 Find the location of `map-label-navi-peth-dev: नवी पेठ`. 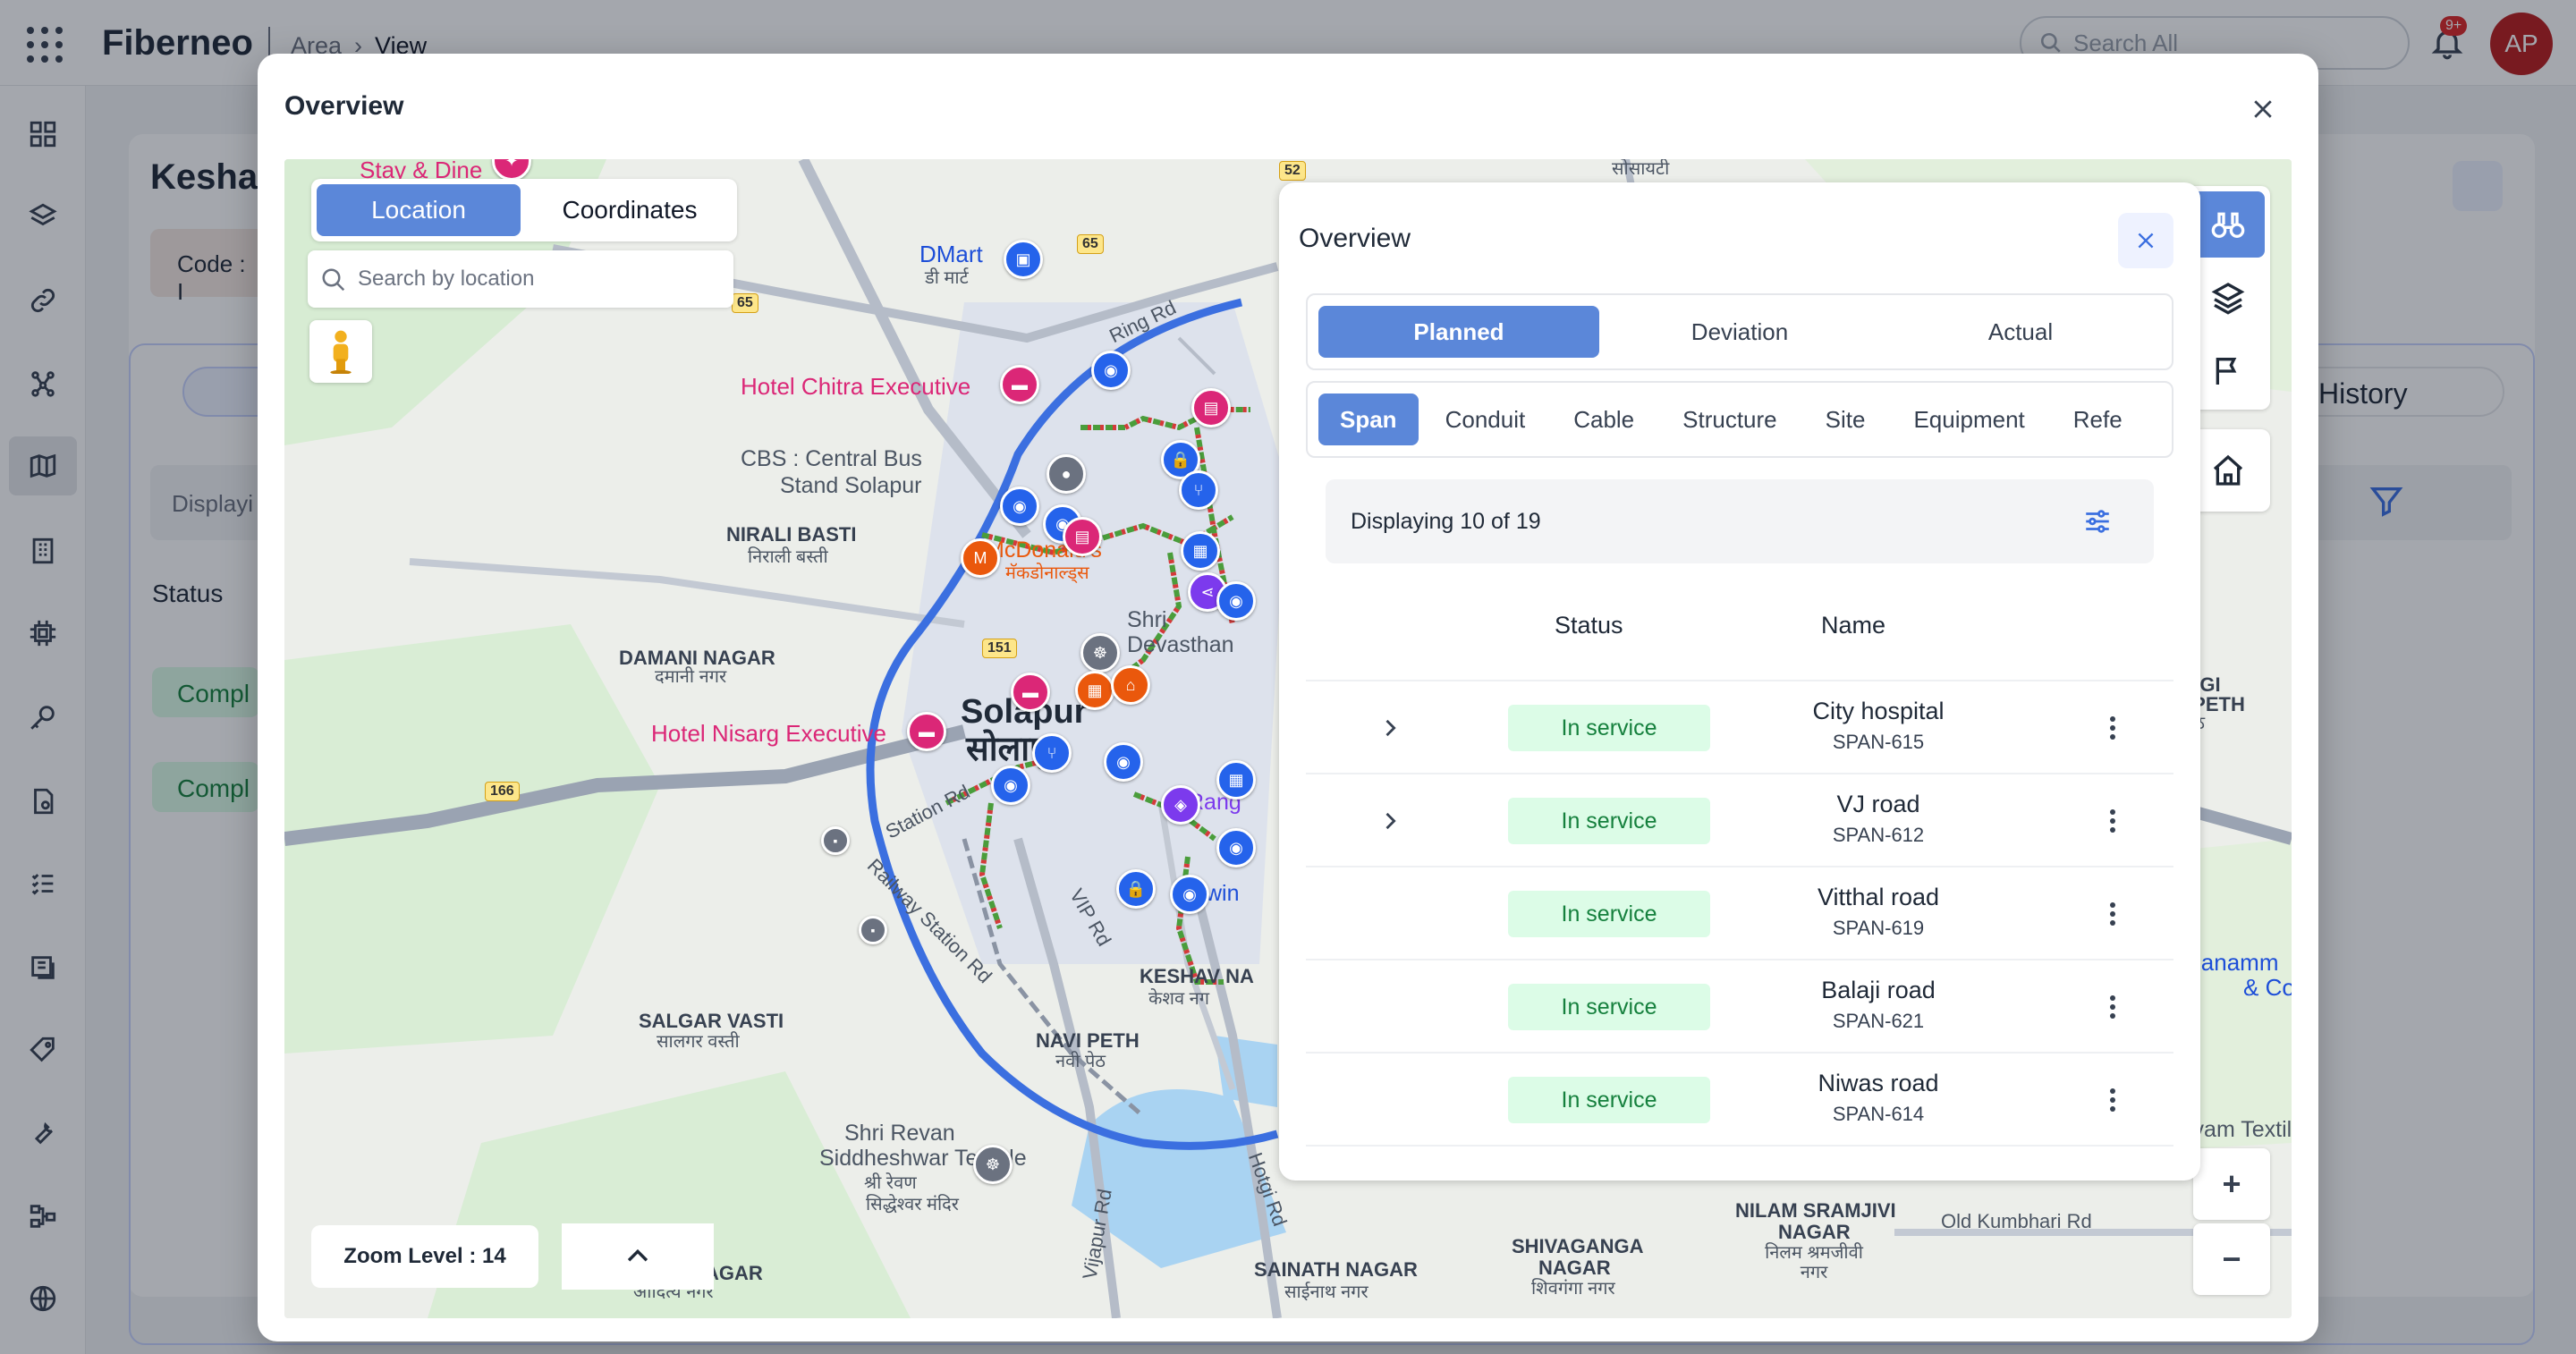

map-label-navi-peth-dev: नवी पेठ is located at coordinates (1080, 1061).